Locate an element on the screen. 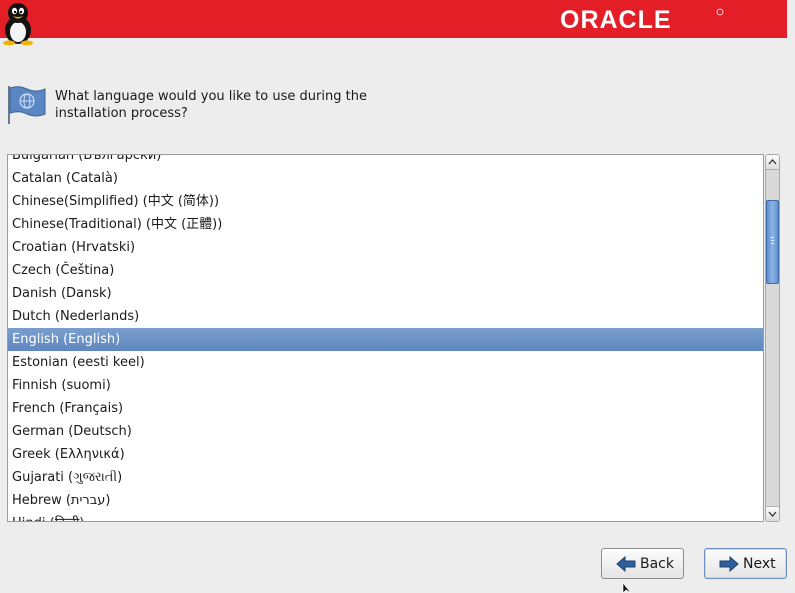 The image size is (795, 593). scroll-thumb is located at coordinates (772, 242).